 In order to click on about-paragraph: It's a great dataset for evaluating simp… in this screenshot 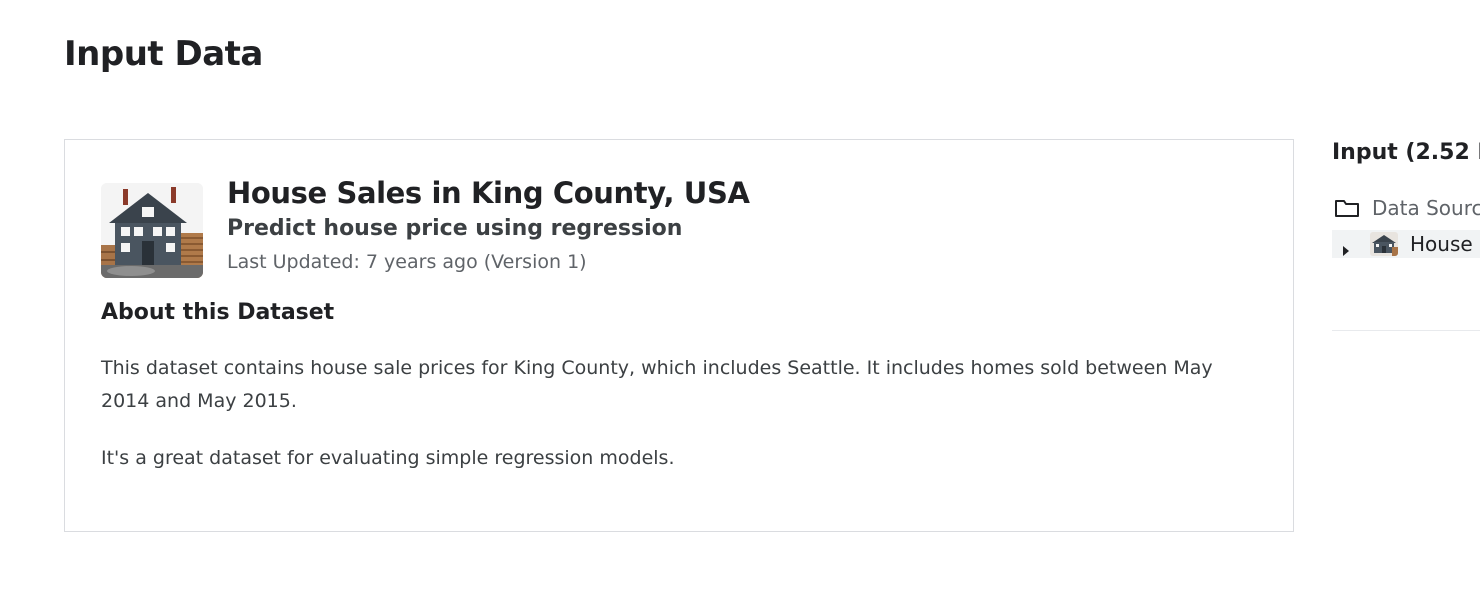, I will do `click(388, 458)`.